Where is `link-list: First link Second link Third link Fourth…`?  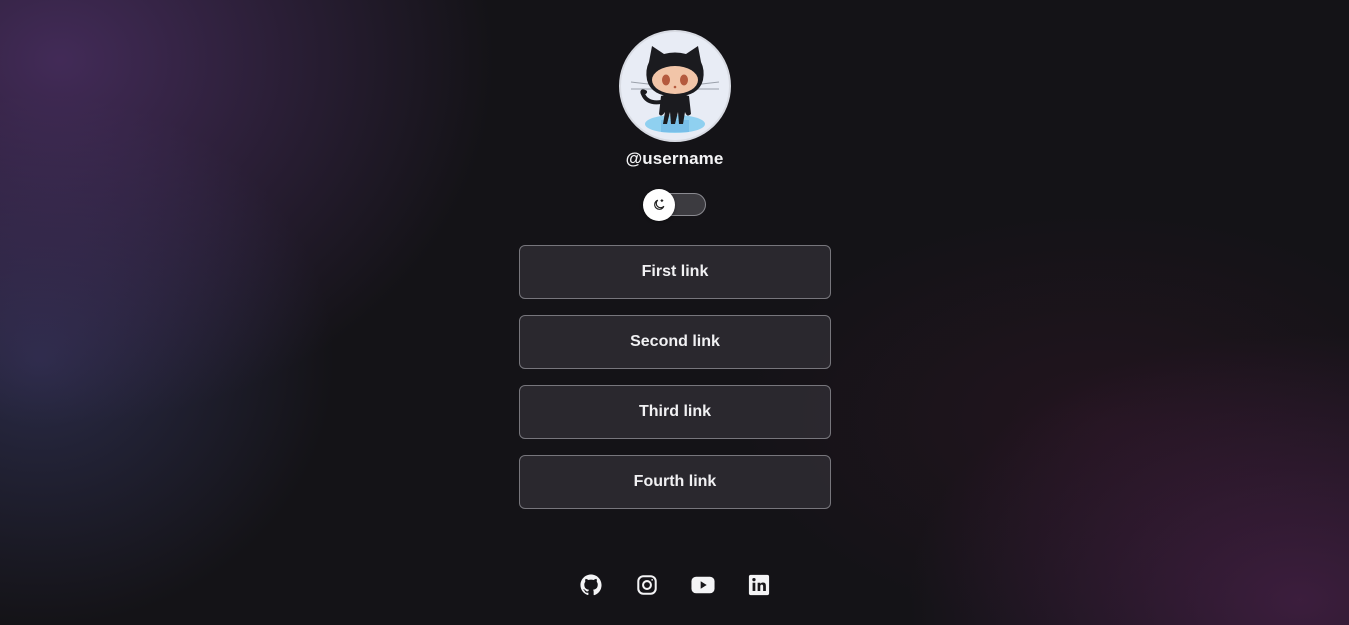
link-list: First link Second link Third link Fourth… is located at coordinates (675, 385).